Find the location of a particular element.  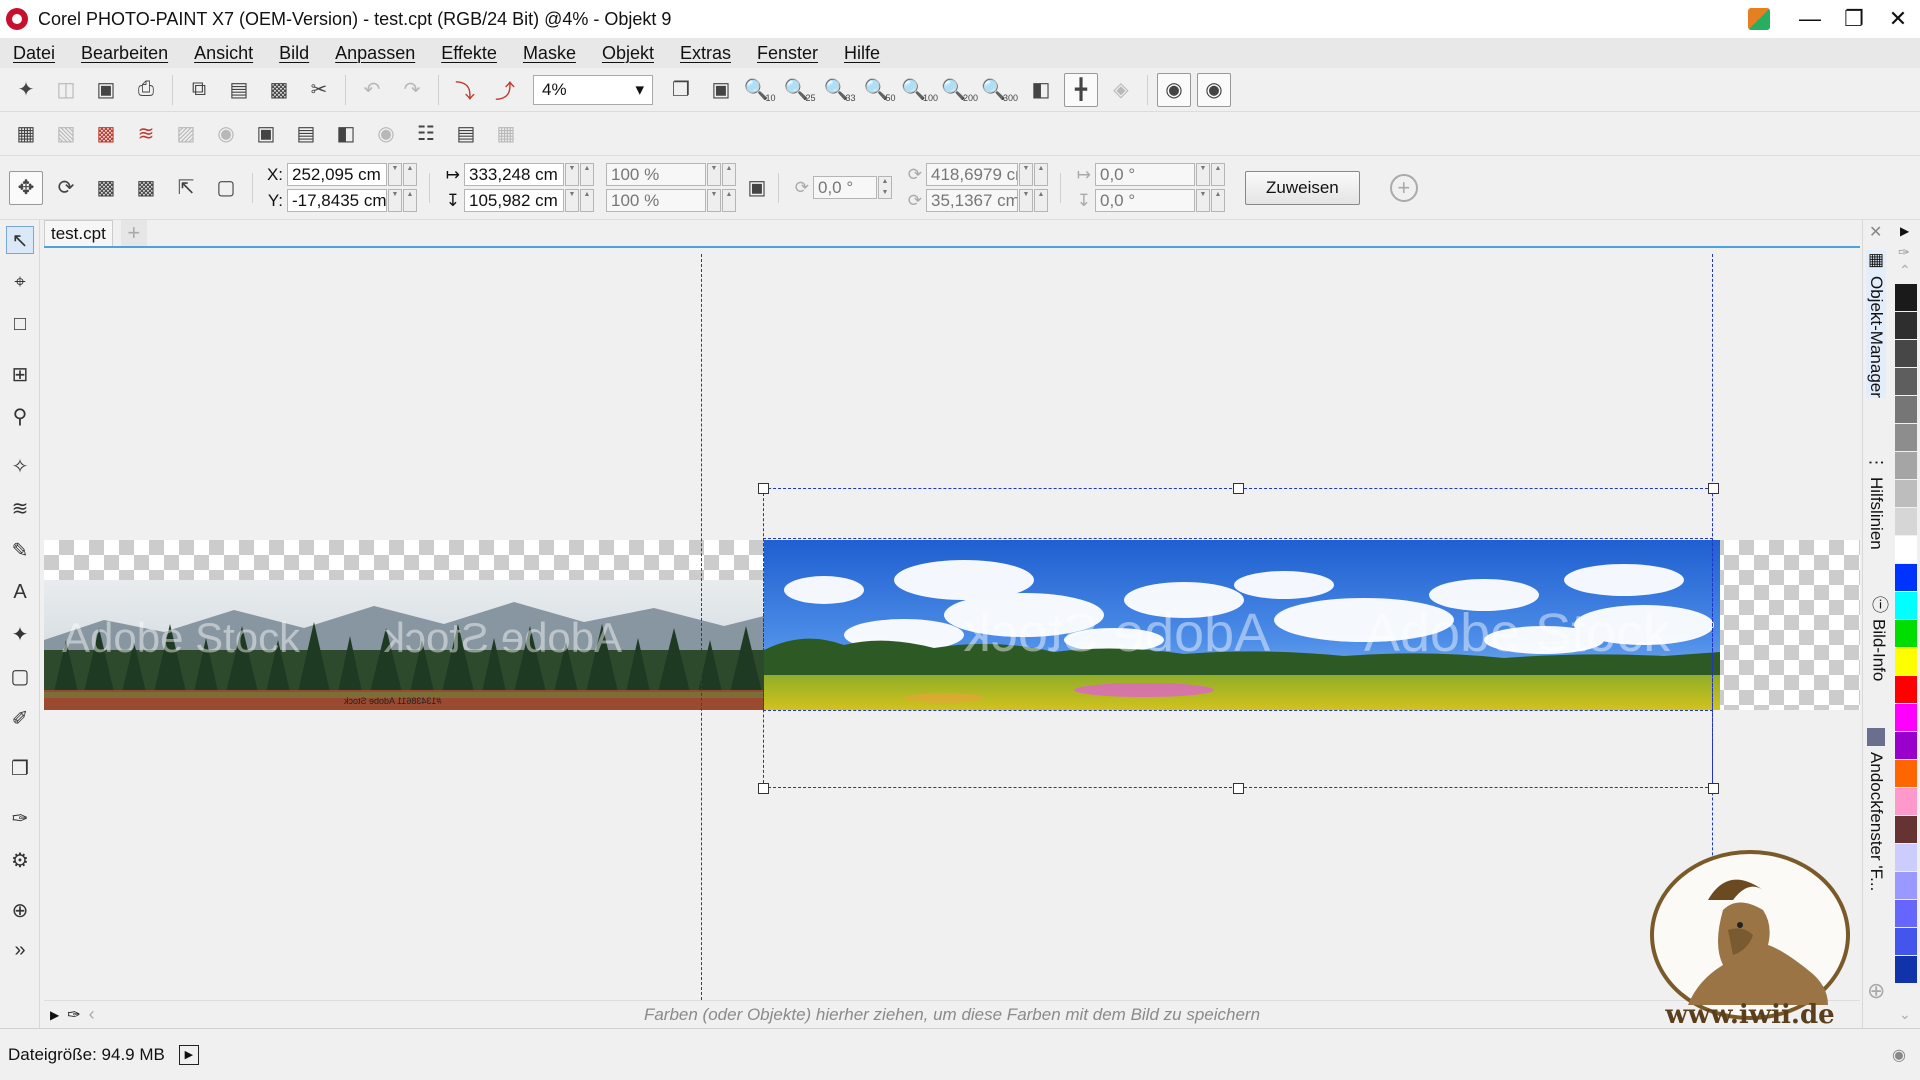

eraser-tool: ✎ is located at coordinates (20, 550).